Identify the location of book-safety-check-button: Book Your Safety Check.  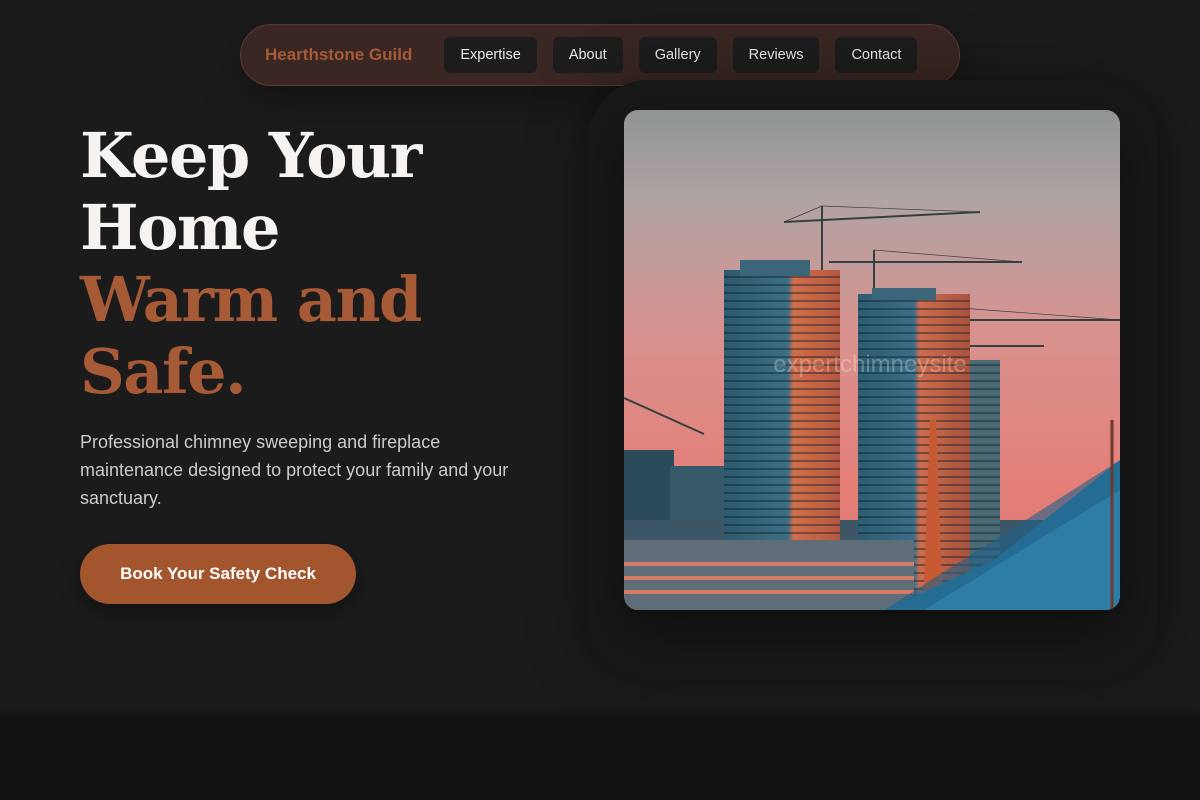
(218, 574).